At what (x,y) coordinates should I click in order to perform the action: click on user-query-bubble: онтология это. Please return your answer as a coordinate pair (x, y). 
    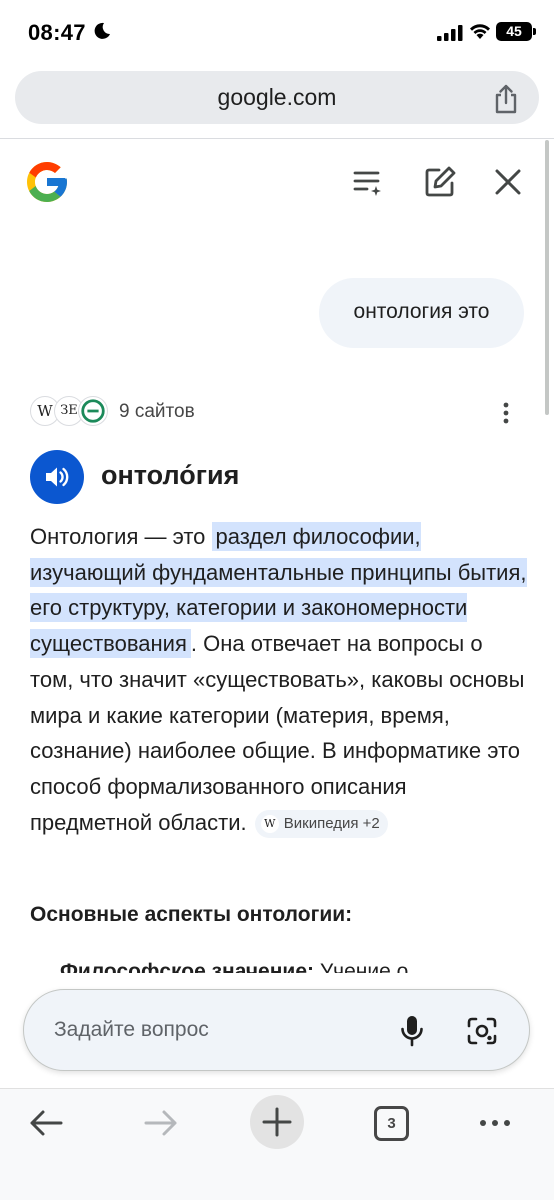
    Looking at the image, I should click on (421, 313).